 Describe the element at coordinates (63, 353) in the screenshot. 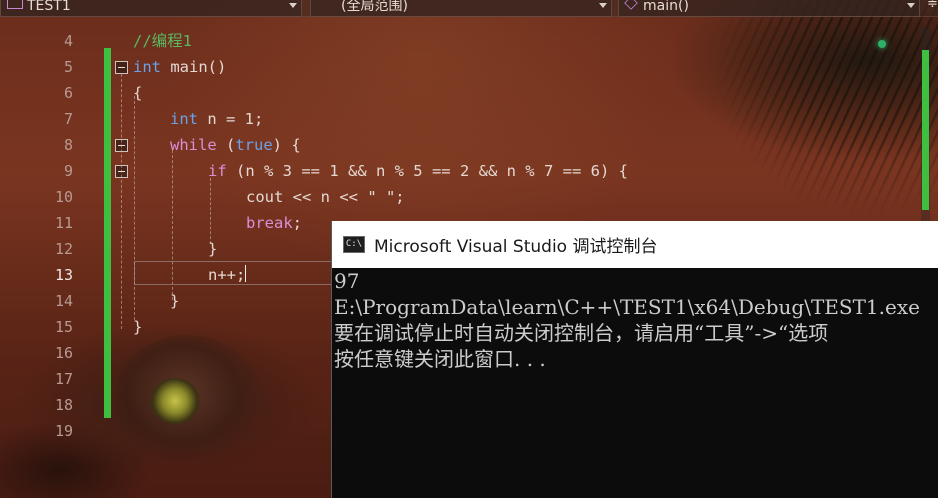

I see `line-number: 16` at that location.